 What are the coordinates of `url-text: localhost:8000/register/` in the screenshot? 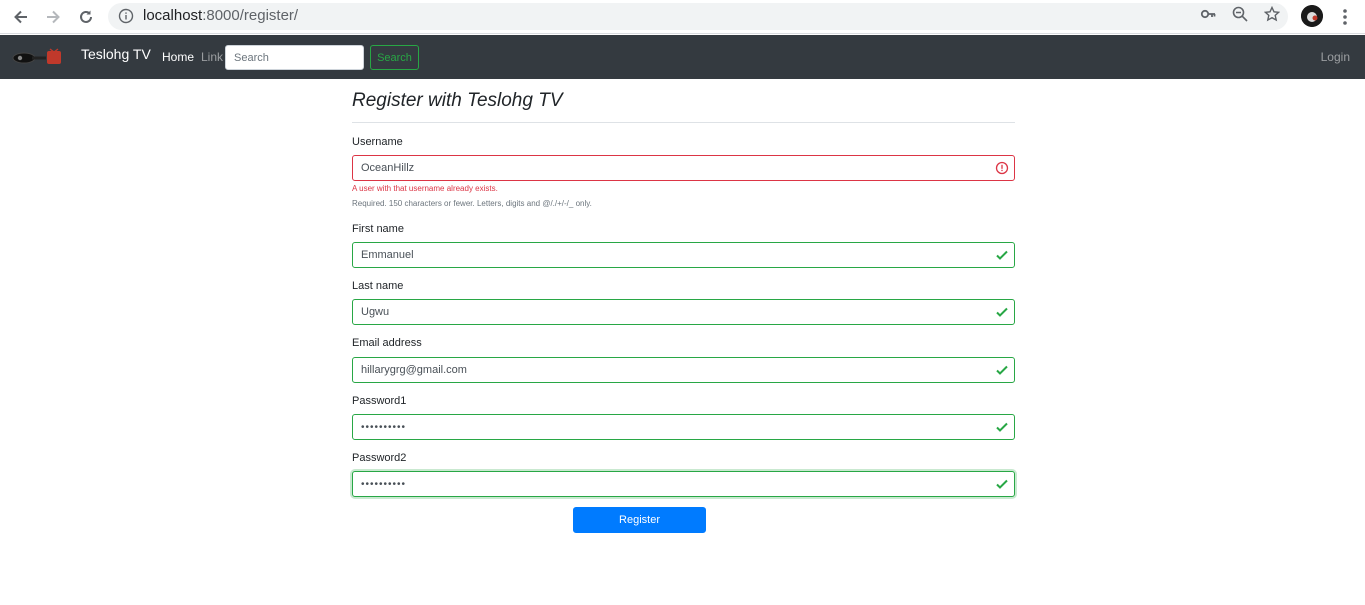 It's located at (220, 15).